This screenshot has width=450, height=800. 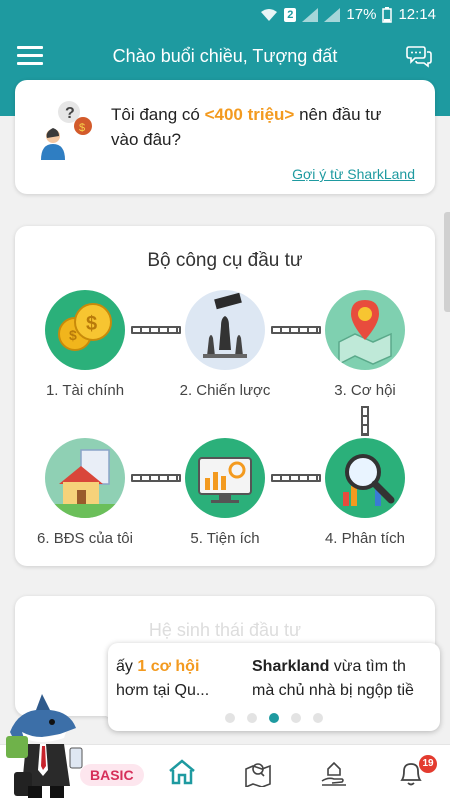 I want to click on hand-house-icon, so click(x=334, y=773).